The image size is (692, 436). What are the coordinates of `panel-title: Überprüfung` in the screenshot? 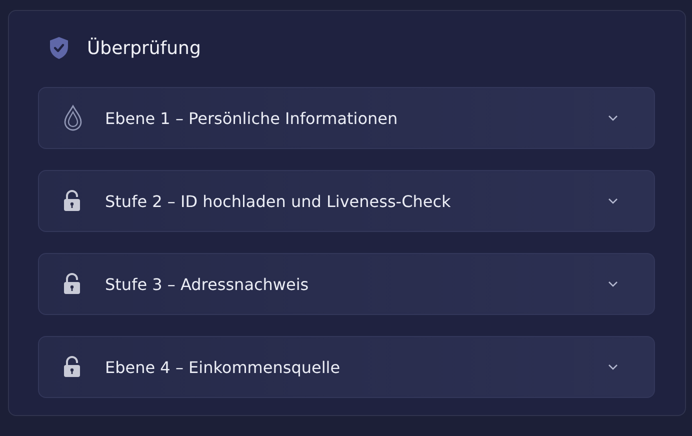 It's located at (144, 48).